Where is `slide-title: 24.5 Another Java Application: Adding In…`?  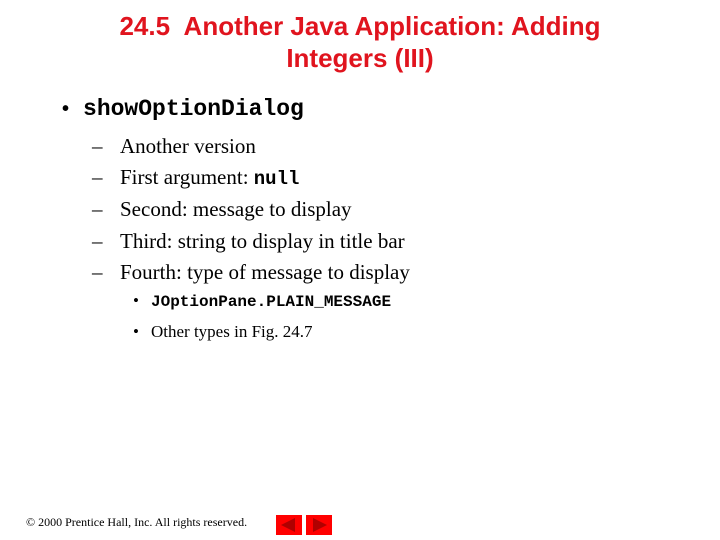 slide-title: 24.5 Another Java Application: Adding In… is located at coordinates (360, 42).